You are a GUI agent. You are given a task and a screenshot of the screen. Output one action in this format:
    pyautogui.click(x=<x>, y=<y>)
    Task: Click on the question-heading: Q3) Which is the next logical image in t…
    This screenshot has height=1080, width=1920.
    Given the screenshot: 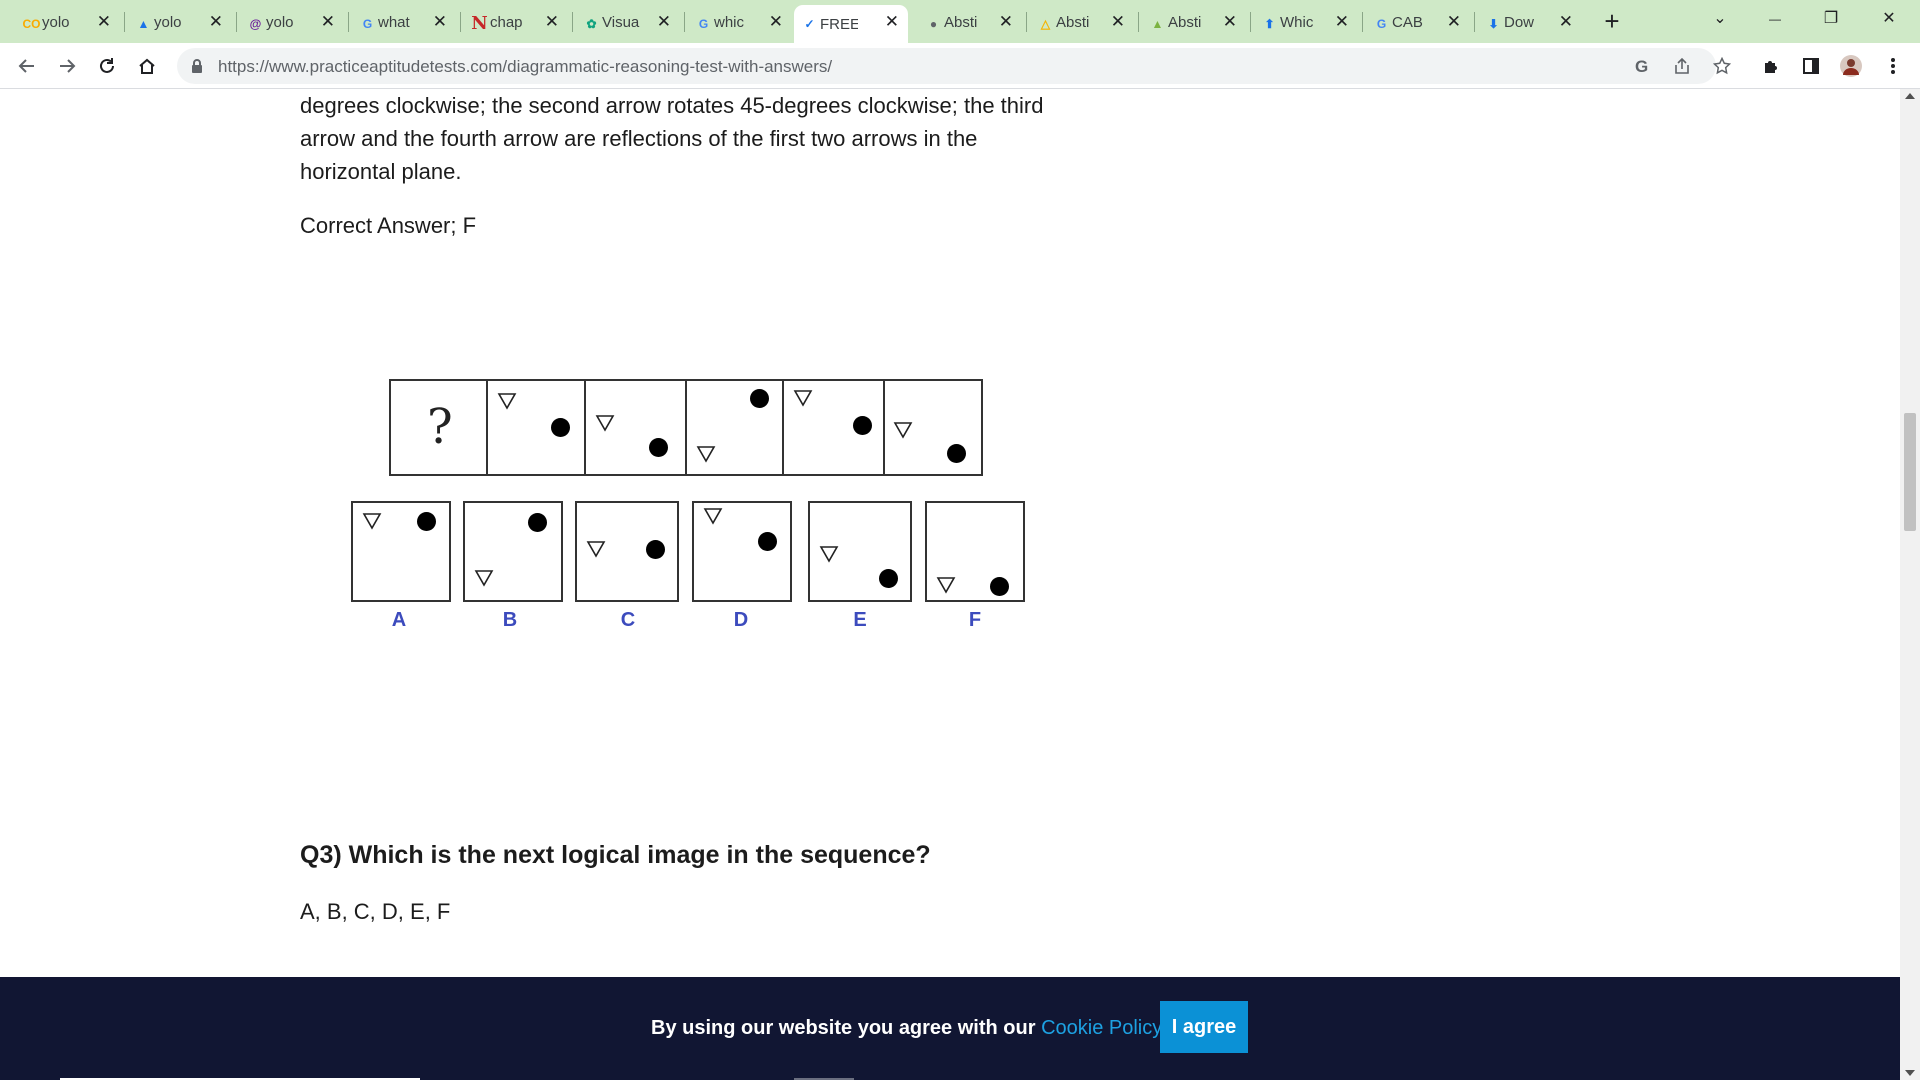 What is the action you would take?
    pyautogui.click(x=615, y=855)
    